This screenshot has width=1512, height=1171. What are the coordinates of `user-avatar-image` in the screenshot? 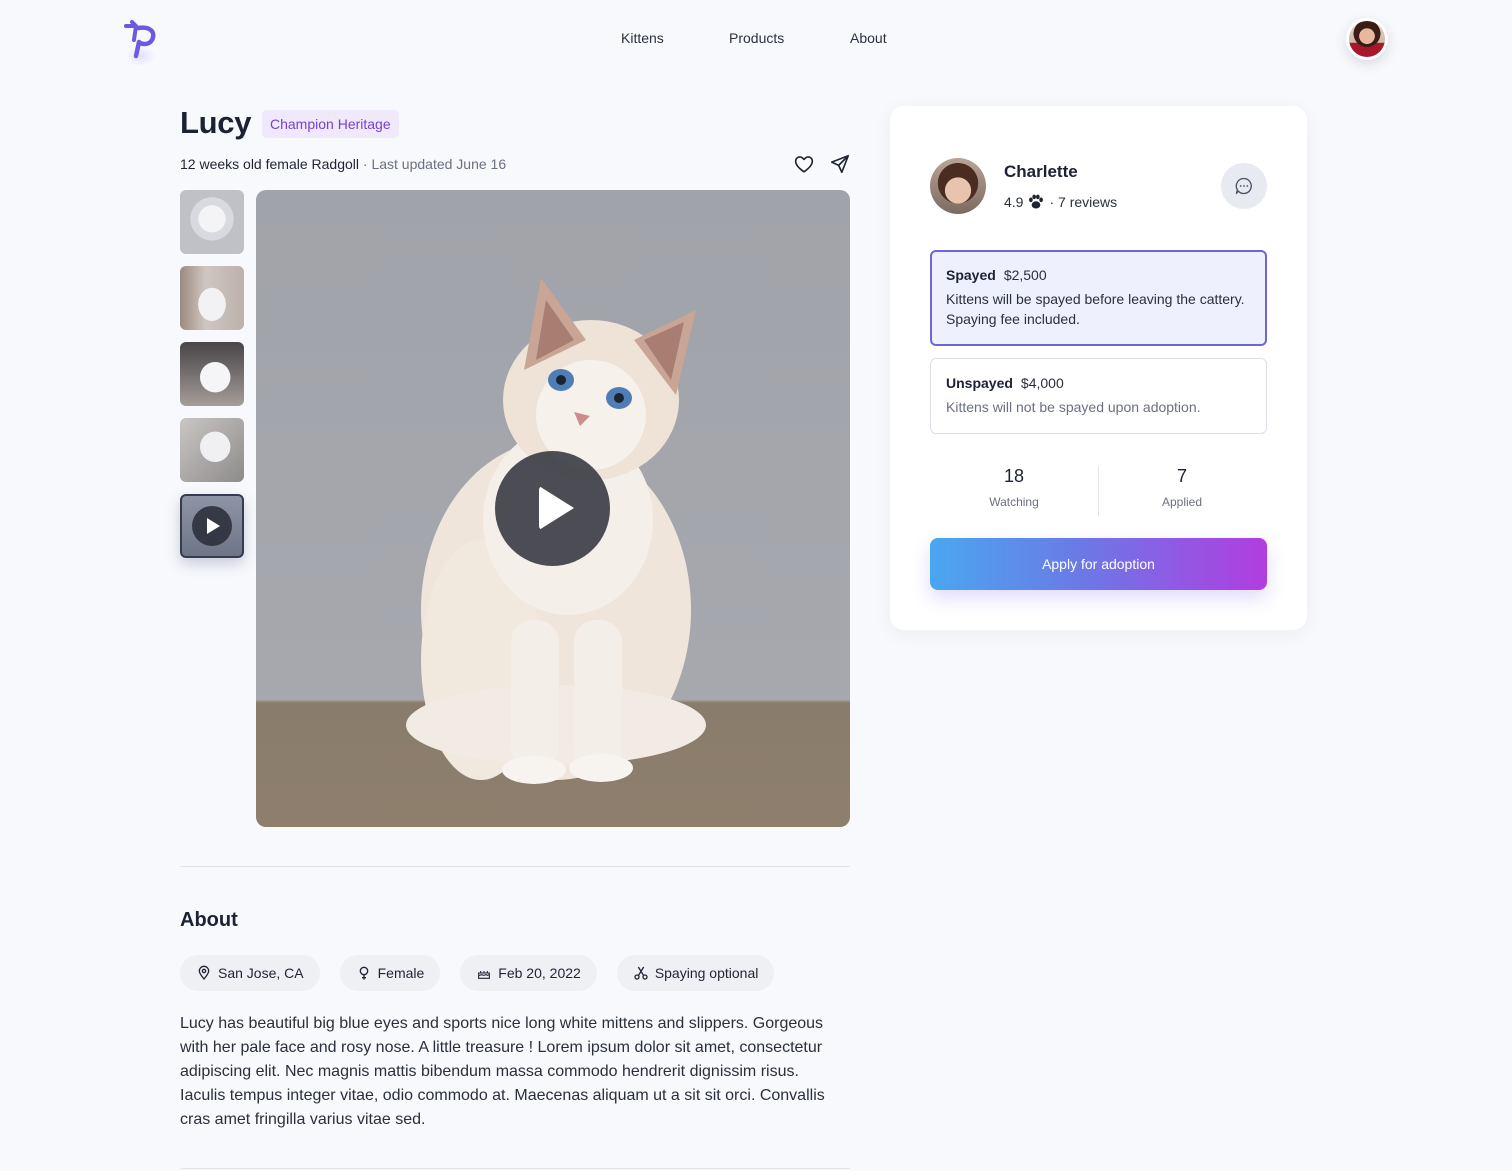 It's located at (1367, 39).